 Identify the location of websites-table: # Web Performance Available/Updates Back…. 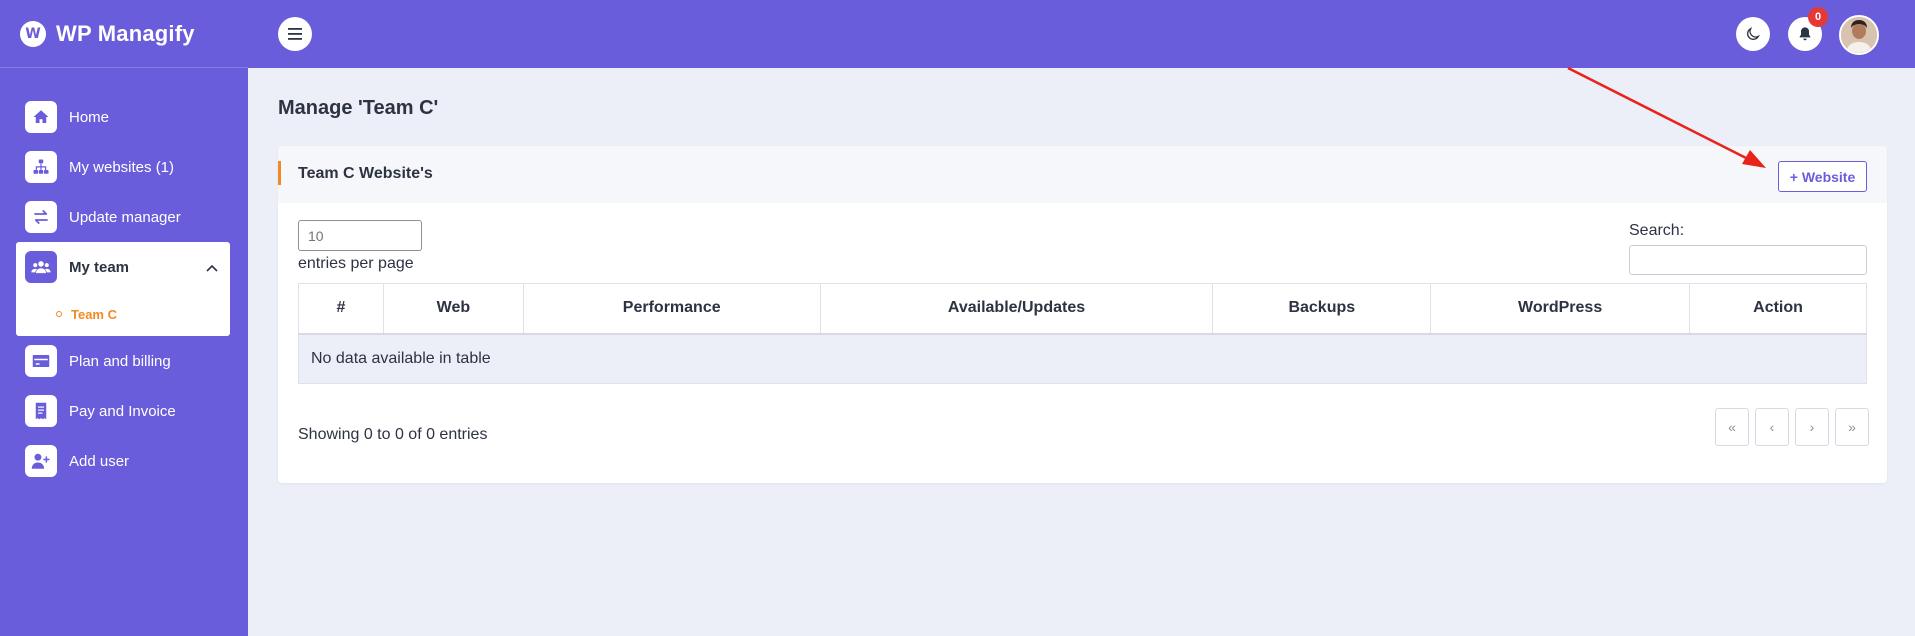
(1082, 333).